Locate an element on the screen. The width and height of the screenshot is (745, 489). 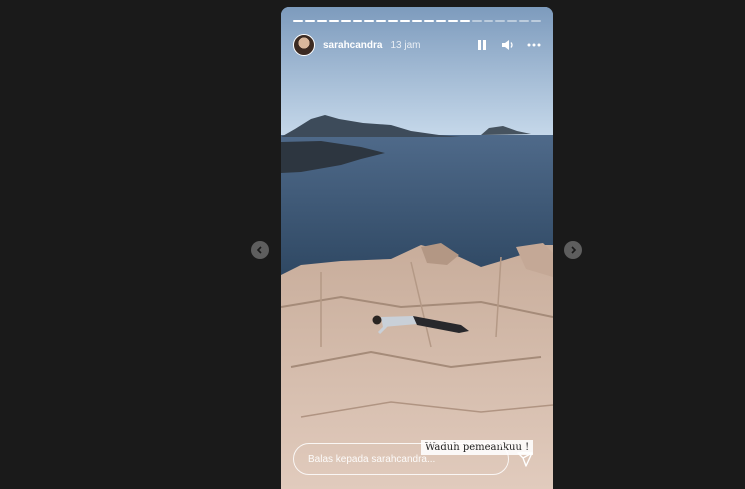
story-progress-bar is located at coordinates (417, 21).